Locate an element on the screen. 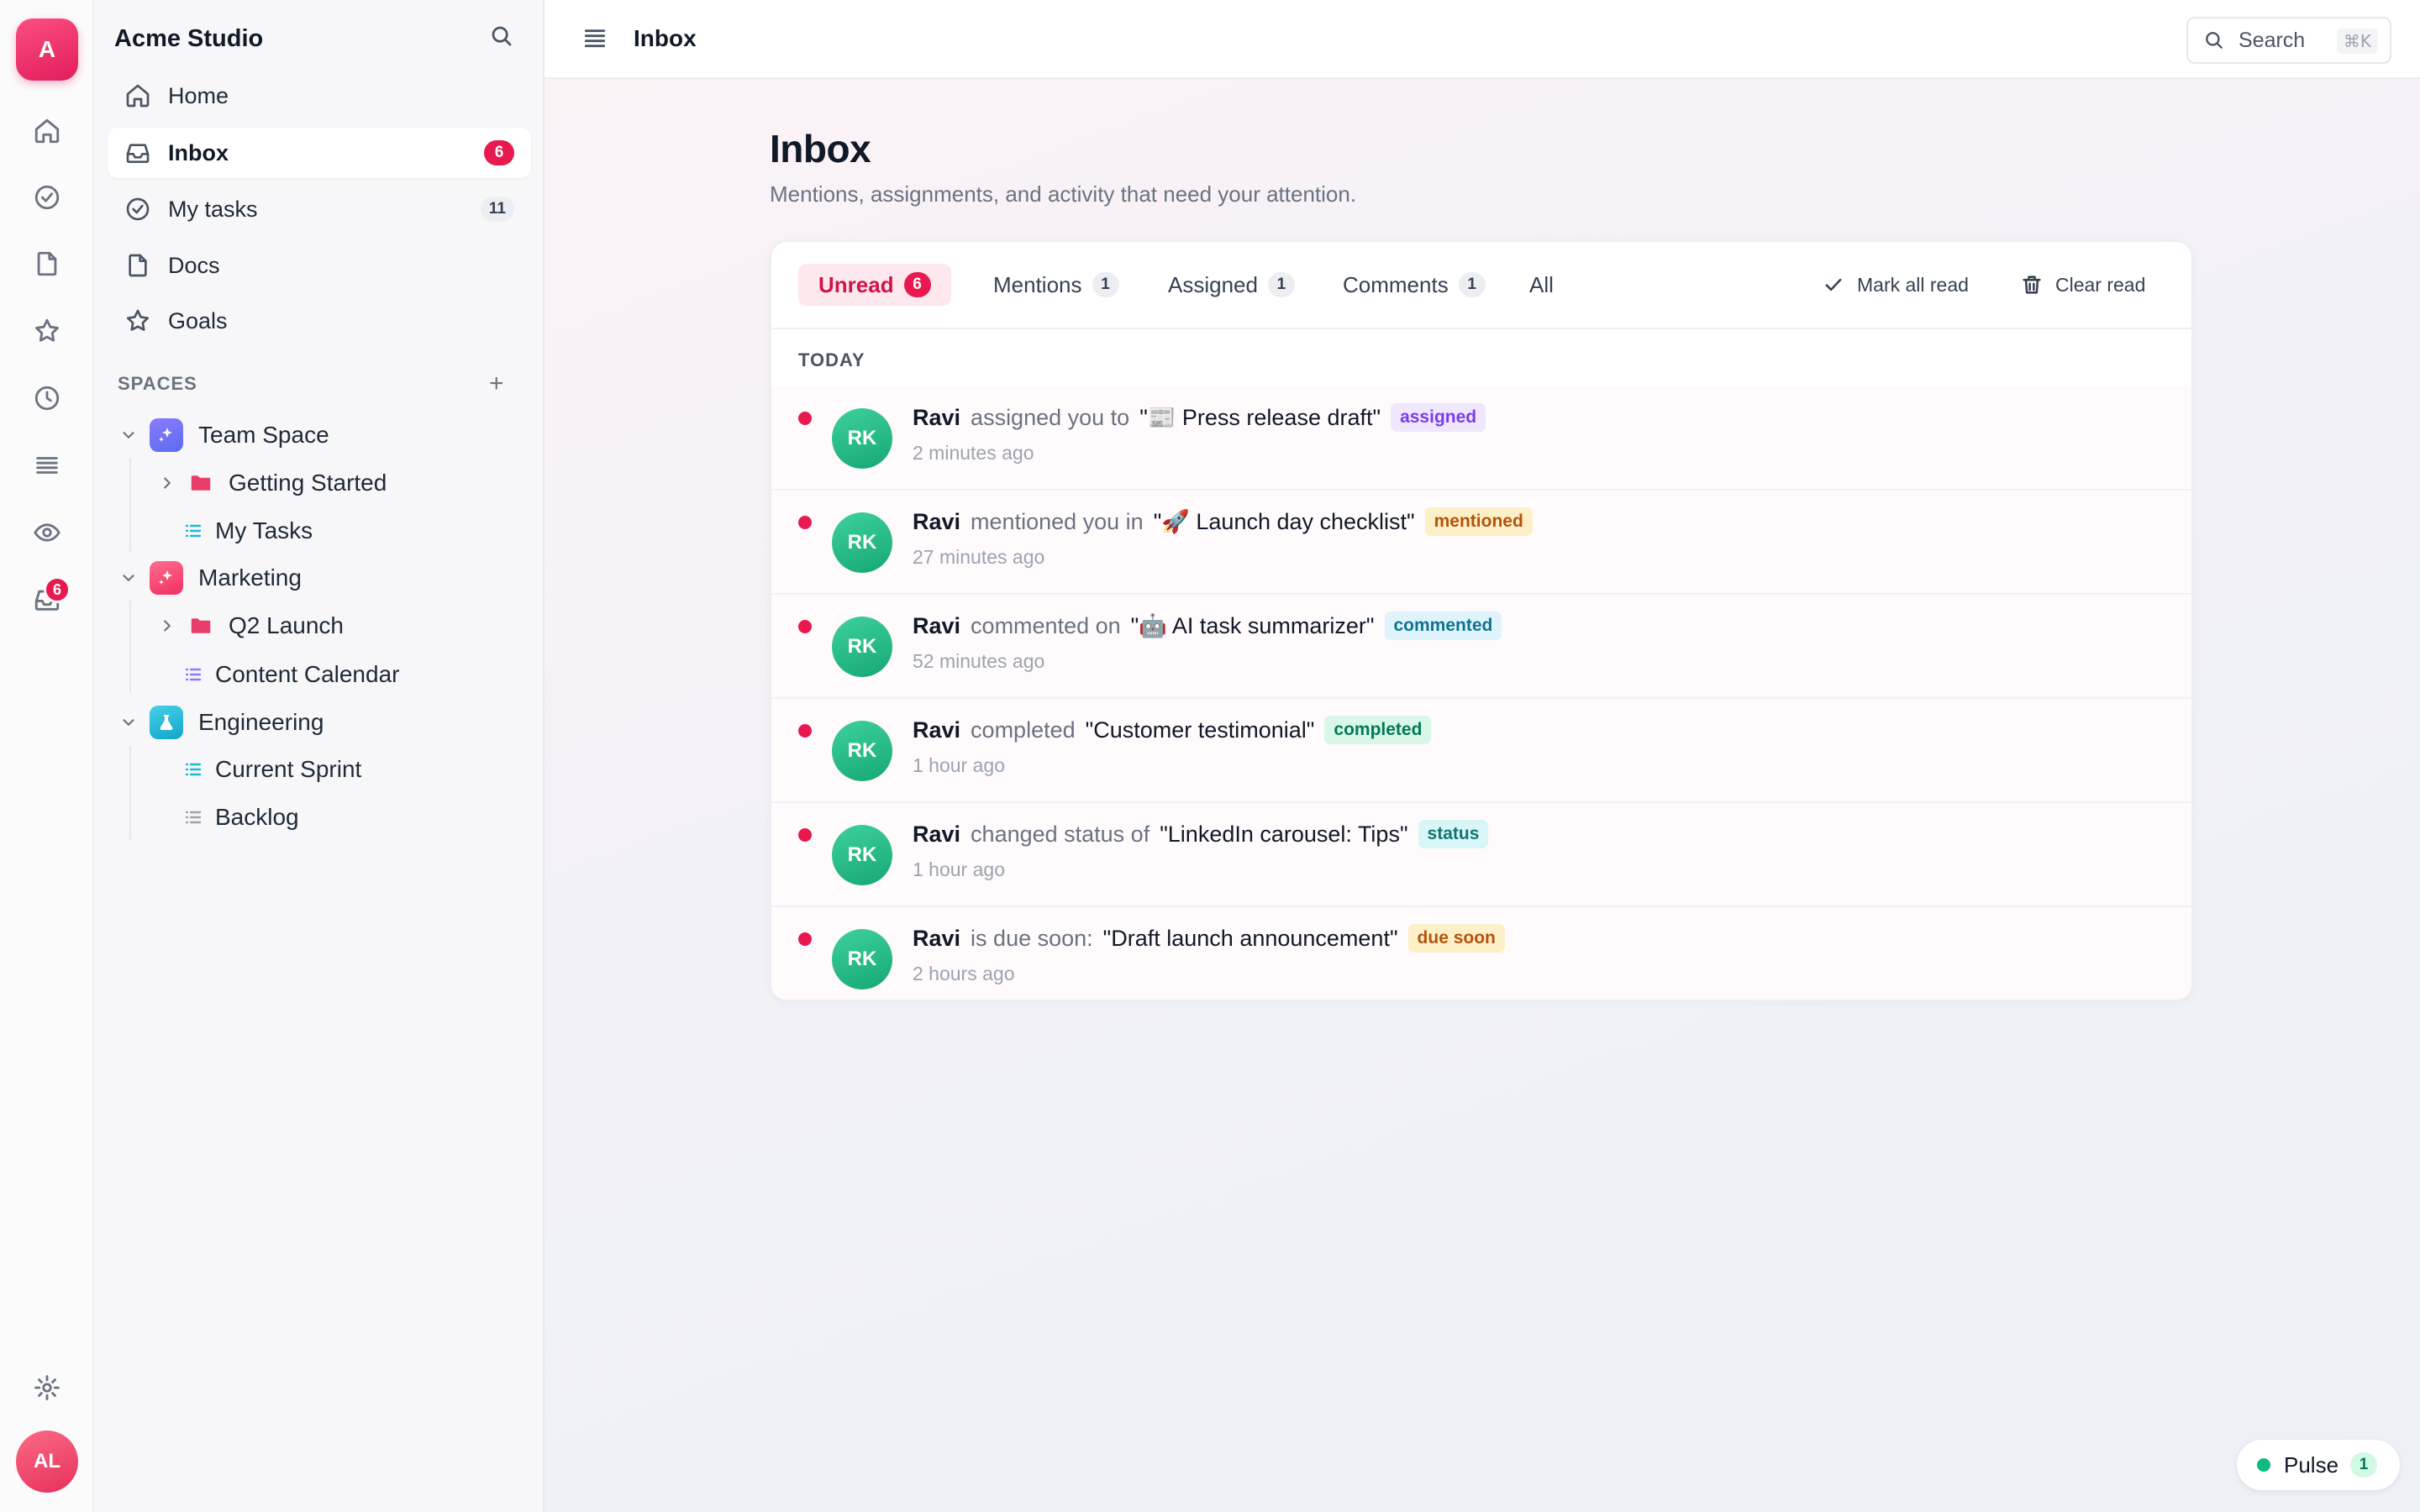 This screenshot has height=1512, width=2420. notification-time: 27 minutes ago is located at coordinates (979, 557).